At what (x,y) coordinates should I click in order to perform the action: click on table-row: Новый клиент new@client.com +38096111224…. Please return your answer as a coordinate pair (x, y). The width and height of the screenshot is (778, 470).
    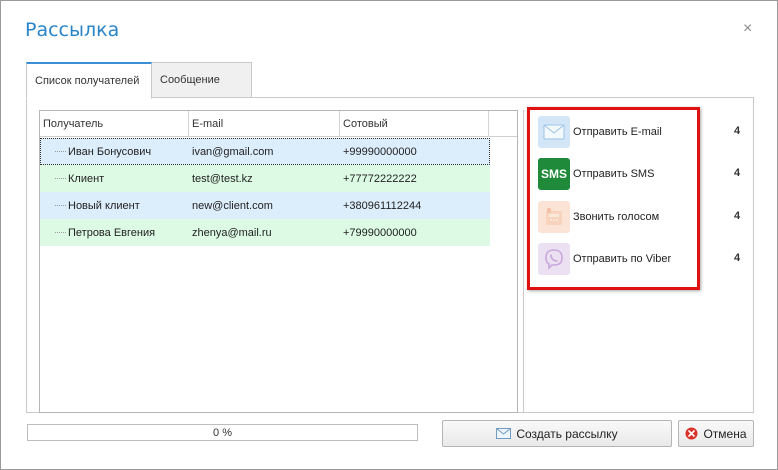
    Looking at the image, I should click on (265, 205).